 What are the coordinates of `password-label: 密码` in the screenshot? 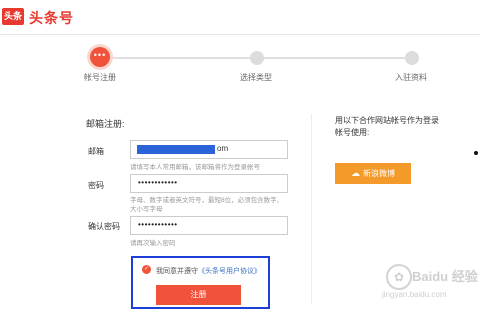 It's located at (96, 185).